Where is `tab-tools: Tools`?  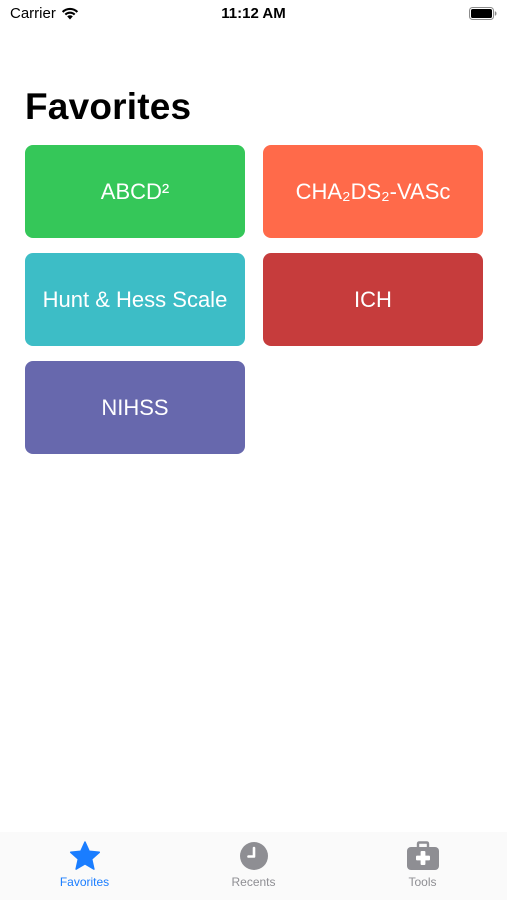 tab-tools: Tools is located at coordinates (423, 865).